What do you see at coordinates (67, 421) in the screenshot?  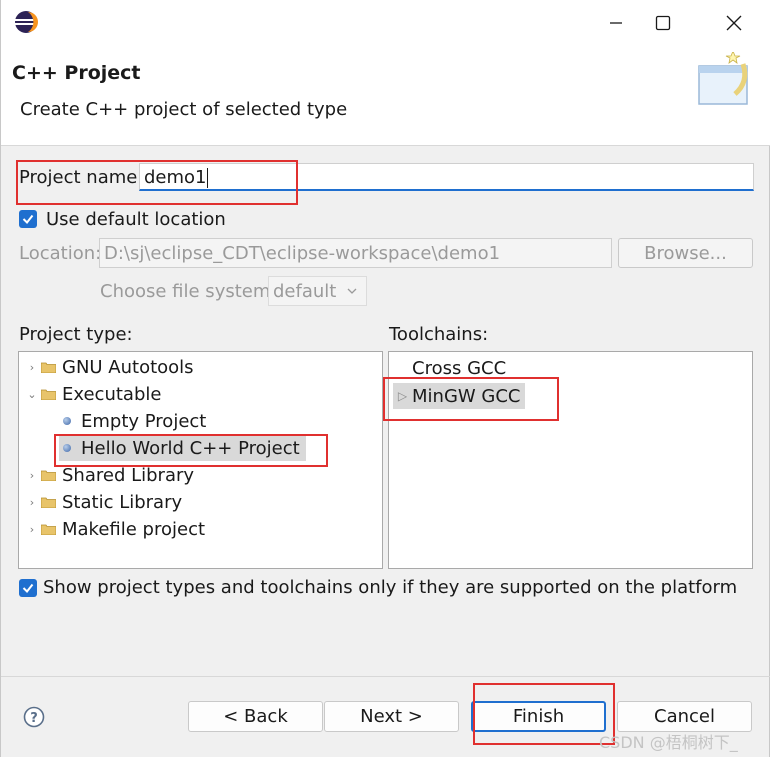 I see `project-template-icon` at bounding box center [67, 421].